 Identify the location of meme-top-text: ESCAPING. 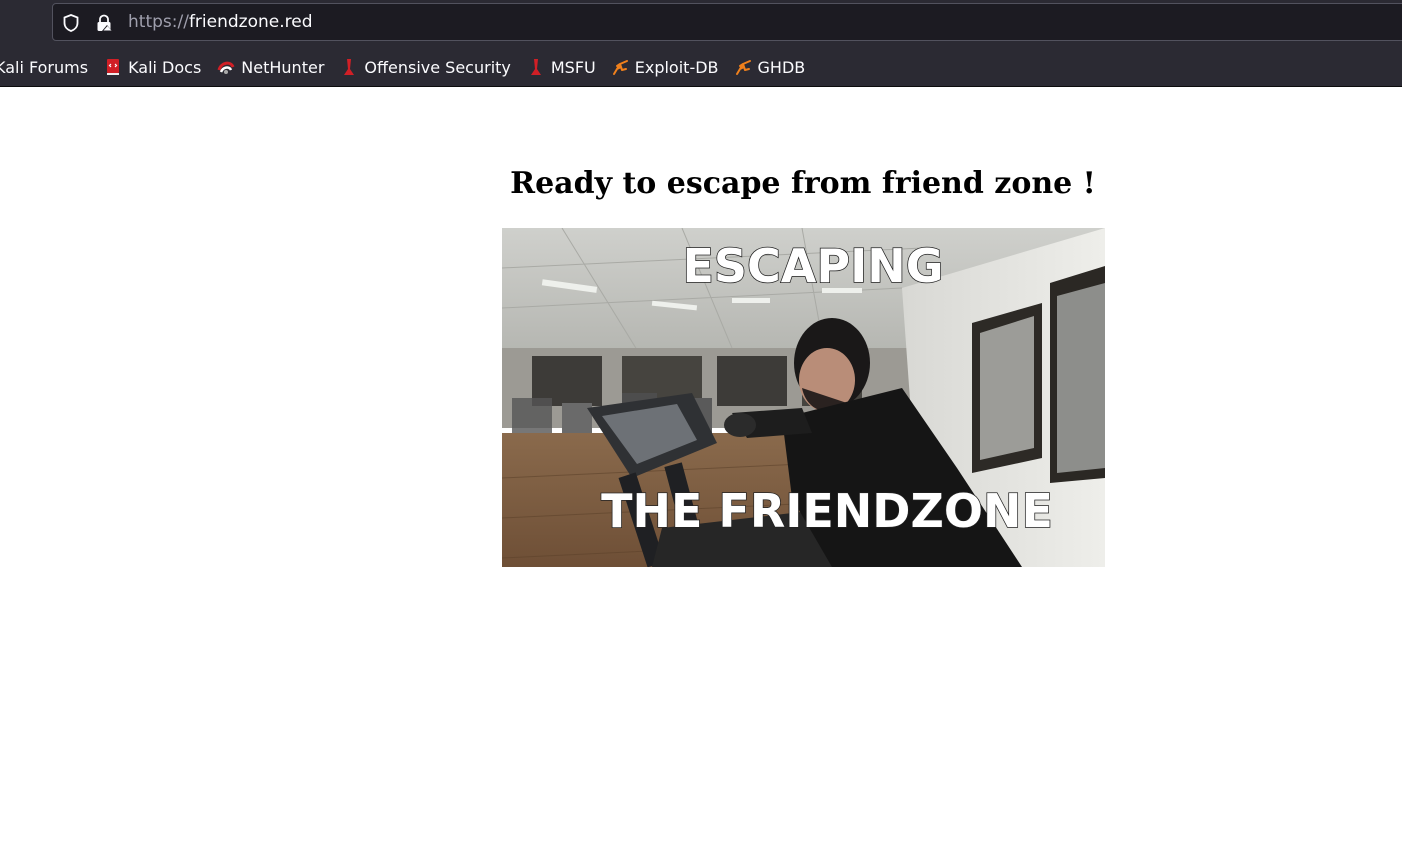
(813, 266).